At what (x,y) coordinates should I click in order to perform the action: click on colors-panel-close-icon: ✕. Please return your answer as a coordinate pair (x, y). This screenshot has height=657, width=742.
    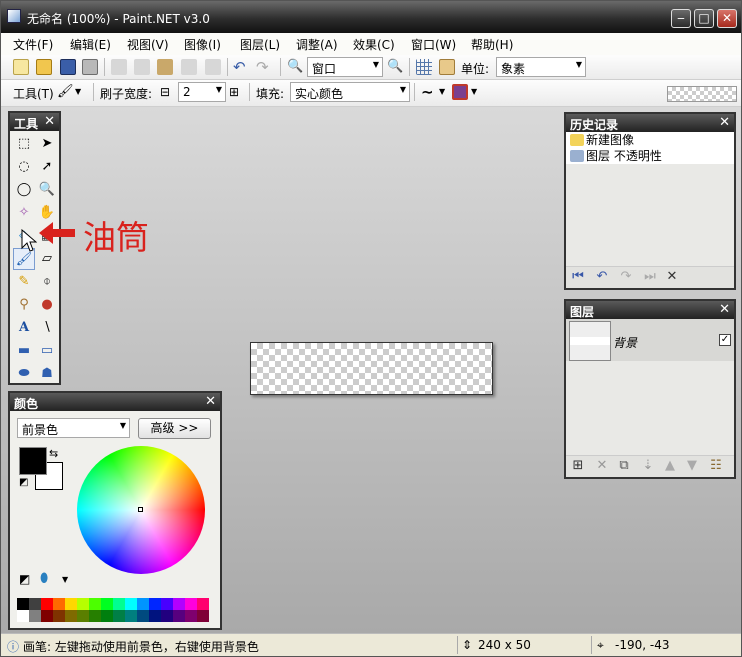
    Looking at the image, I should click on (210, 401).